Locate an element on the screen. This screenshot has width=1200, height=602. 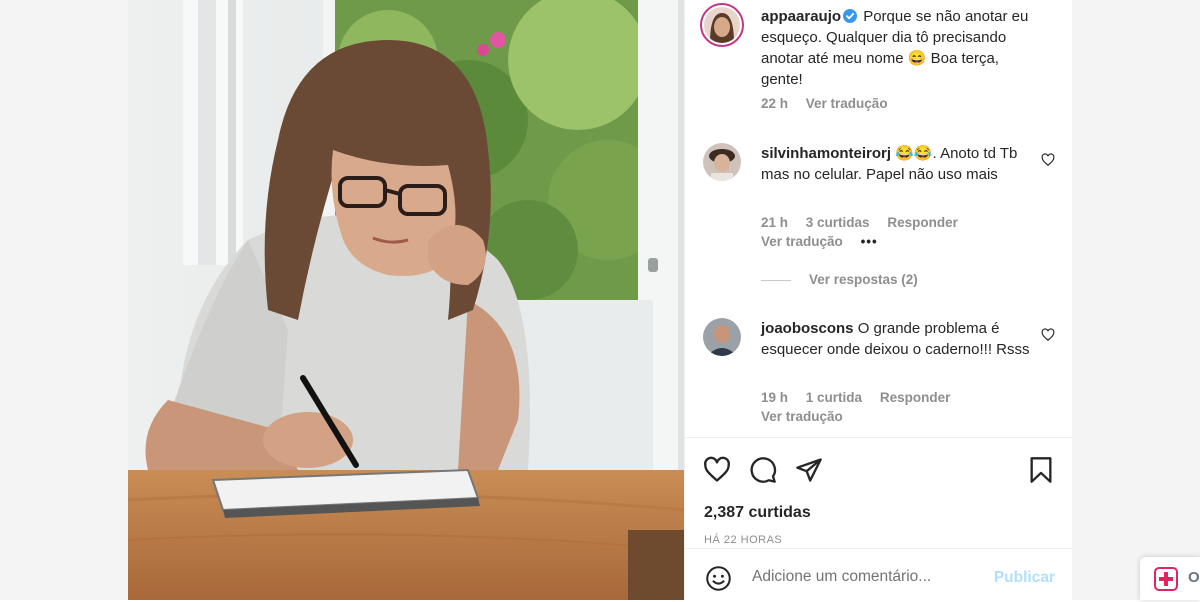
view-replies-button: Ver respostas (2) is located at coordinates (839, 279).